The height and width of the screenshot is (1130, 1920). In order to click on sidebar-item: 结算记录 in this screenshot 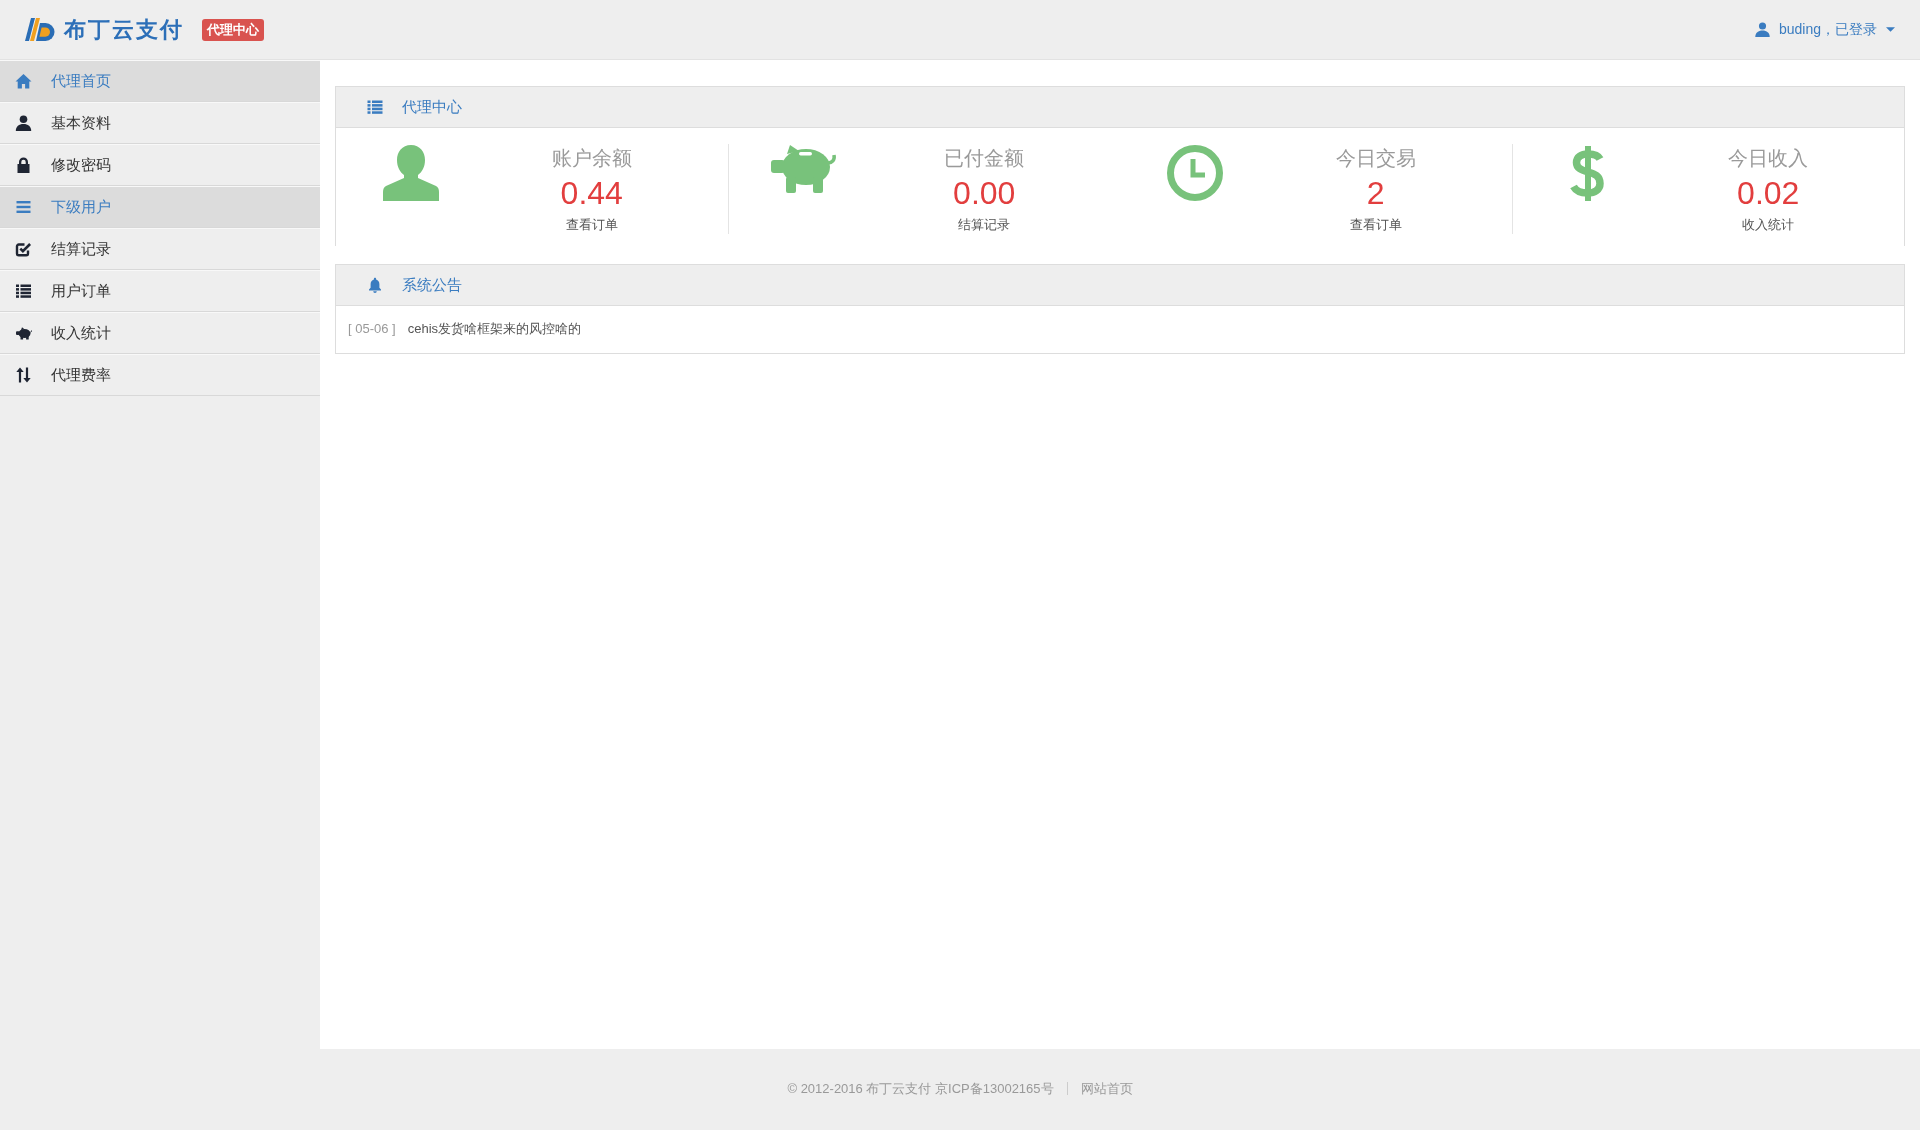, I will do `click(160, 249)`.